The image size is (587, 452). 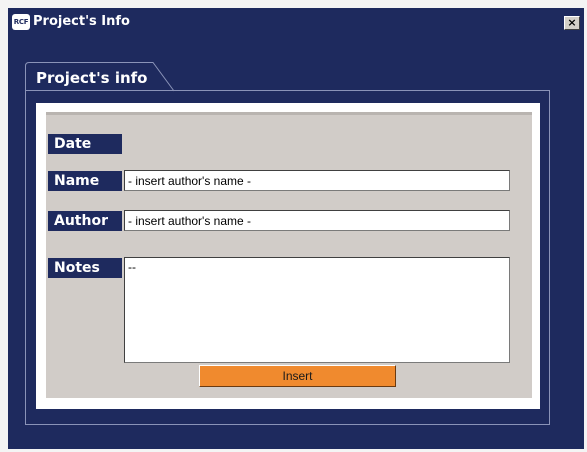 What do you see at coordinates (92, 78) in the screenshot?
I see `tab-label: Project's info` at bounding box center [92, 78].